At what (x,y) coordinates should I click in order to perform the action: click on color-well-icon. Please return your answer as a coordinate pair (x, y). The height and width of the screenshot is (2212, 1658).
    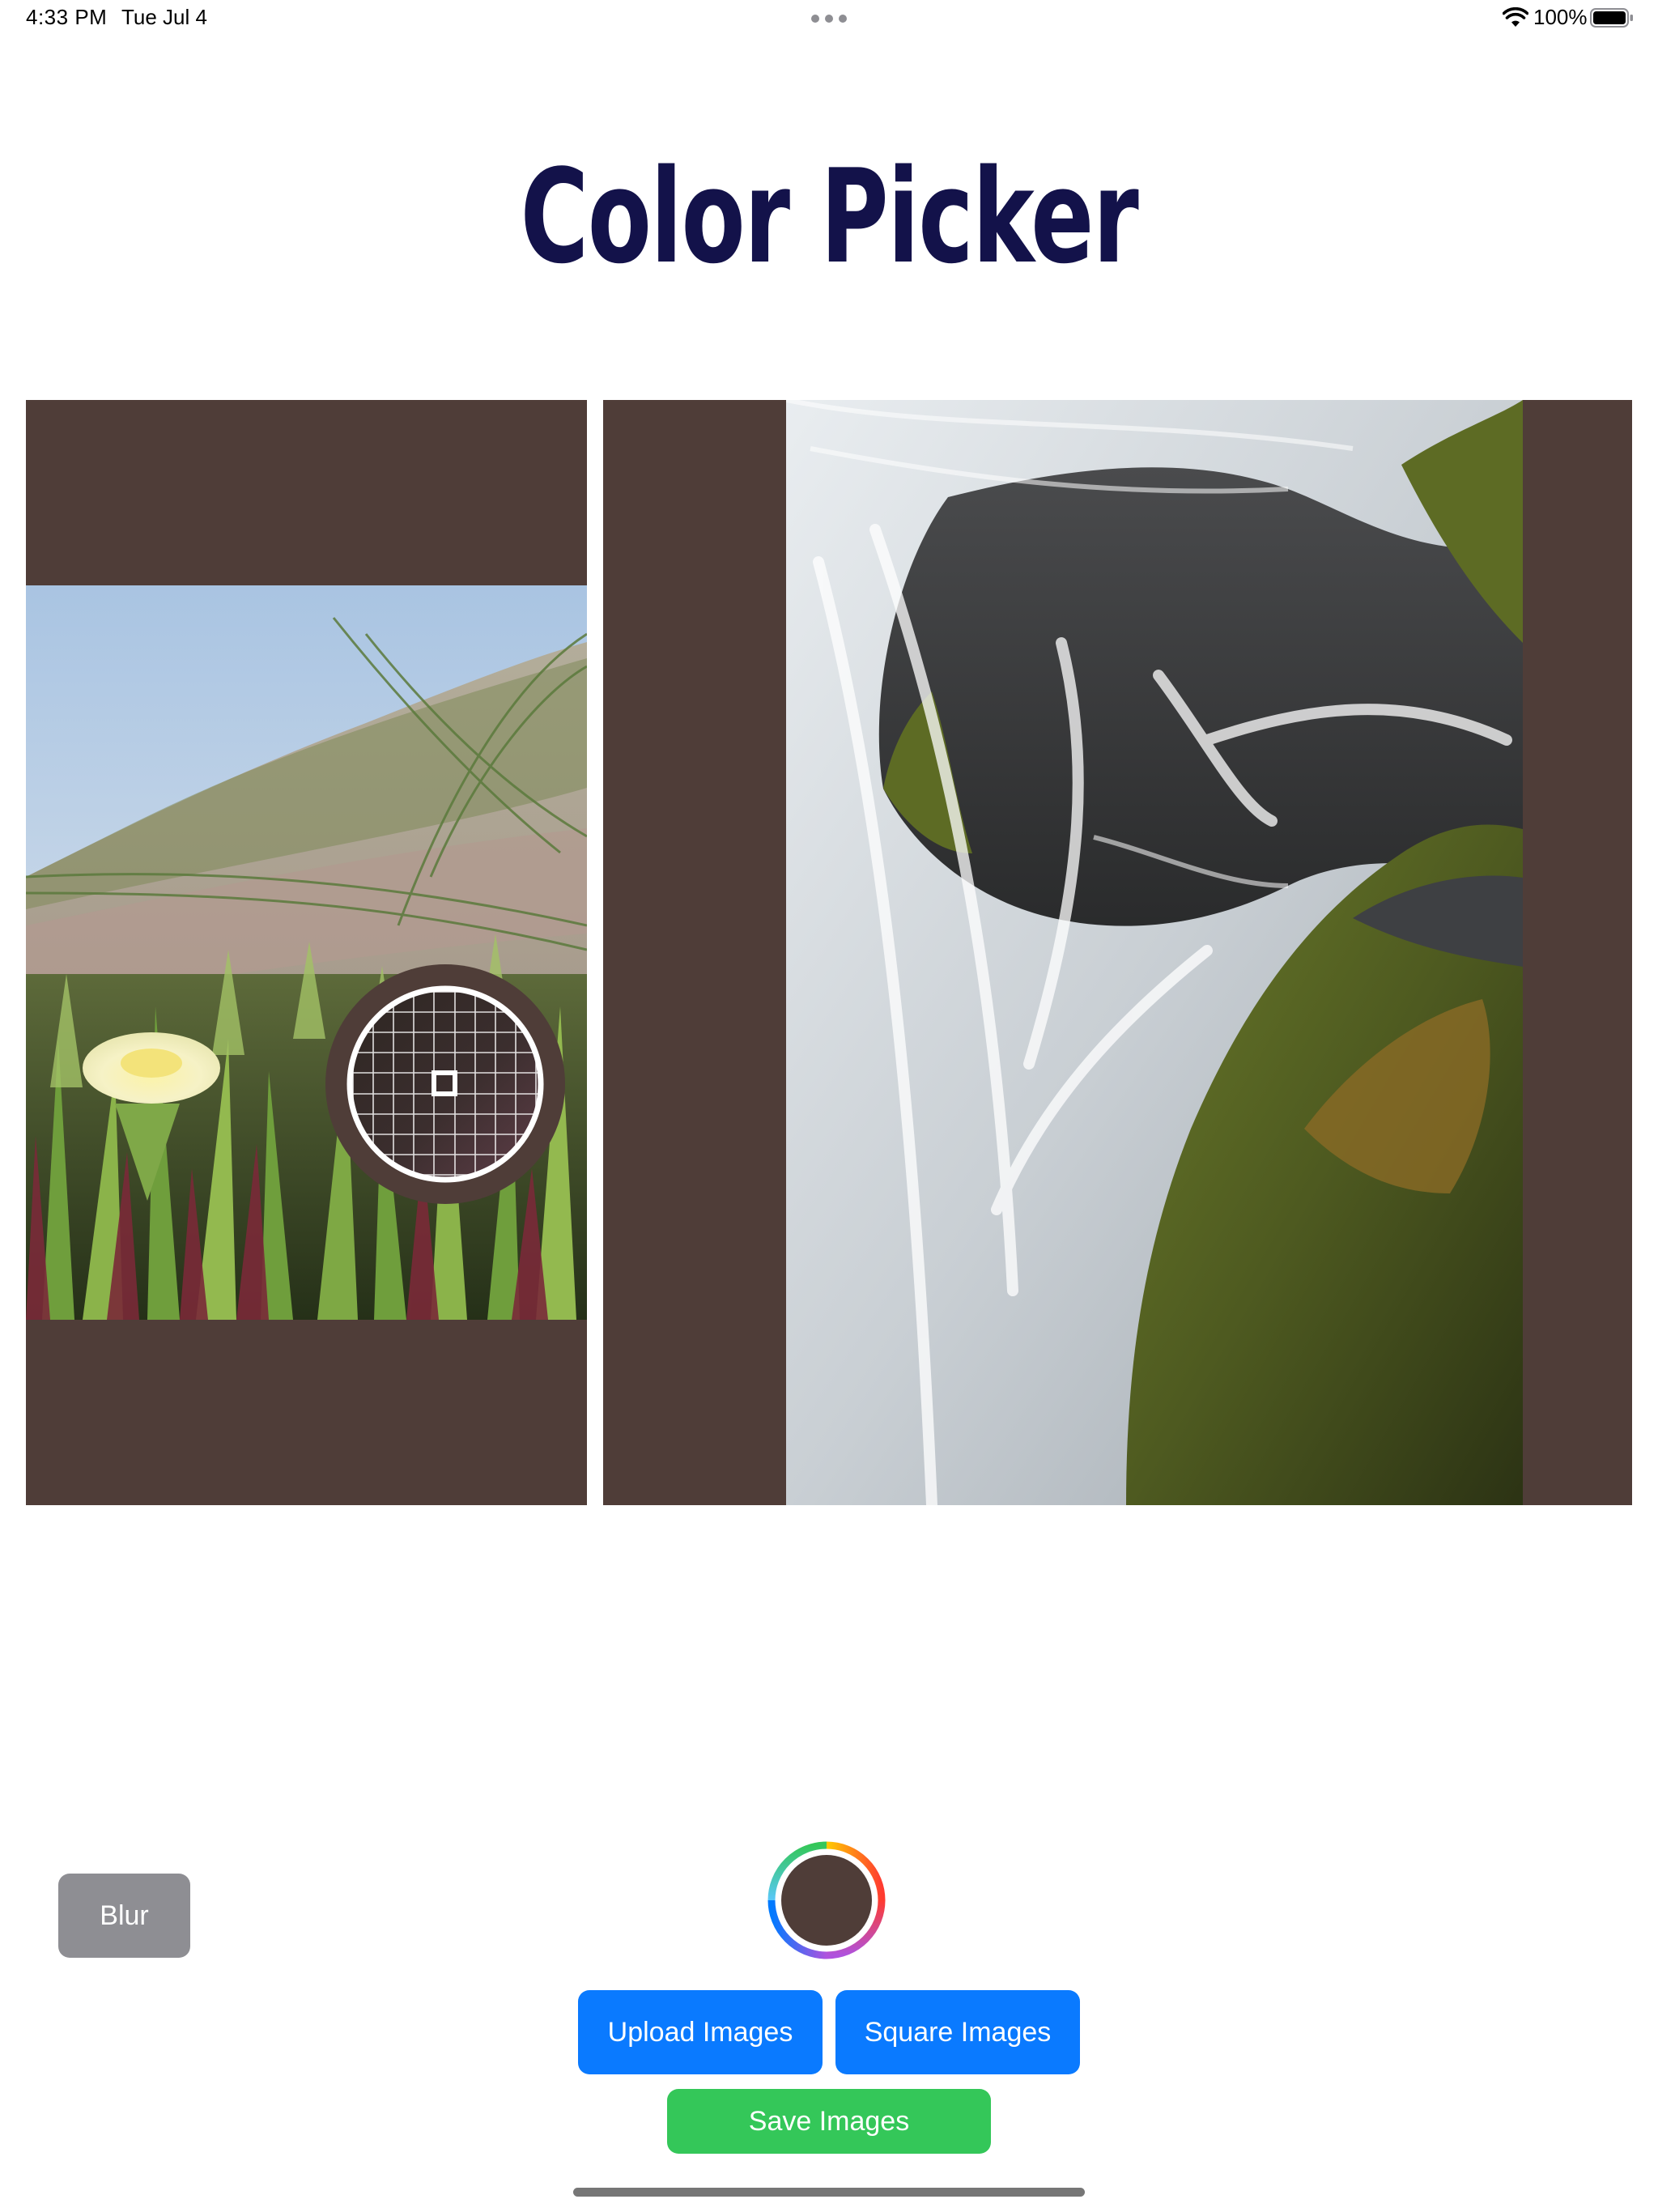
    Looking at the image, I should click on (826, 1900).